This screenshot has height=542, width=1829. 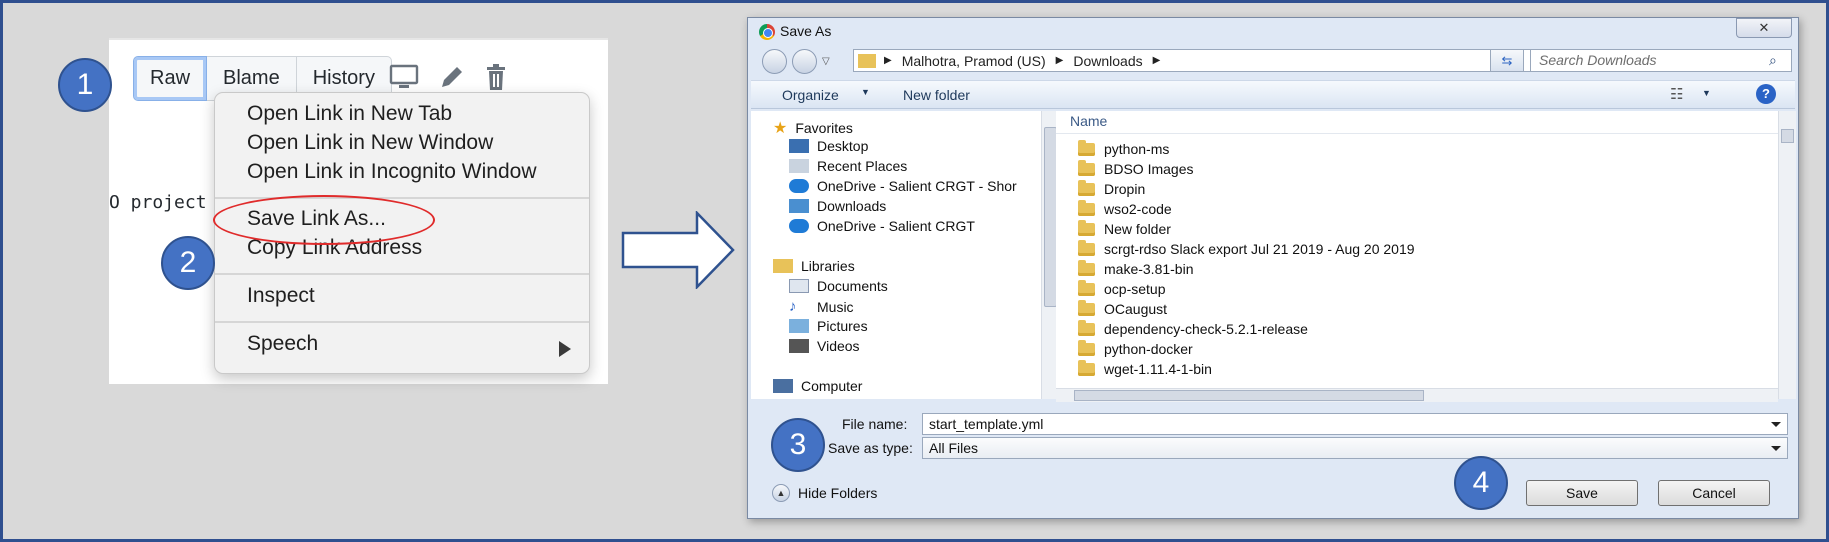 I want to click on file-row: Dropin, so click(x=1111, y=188).